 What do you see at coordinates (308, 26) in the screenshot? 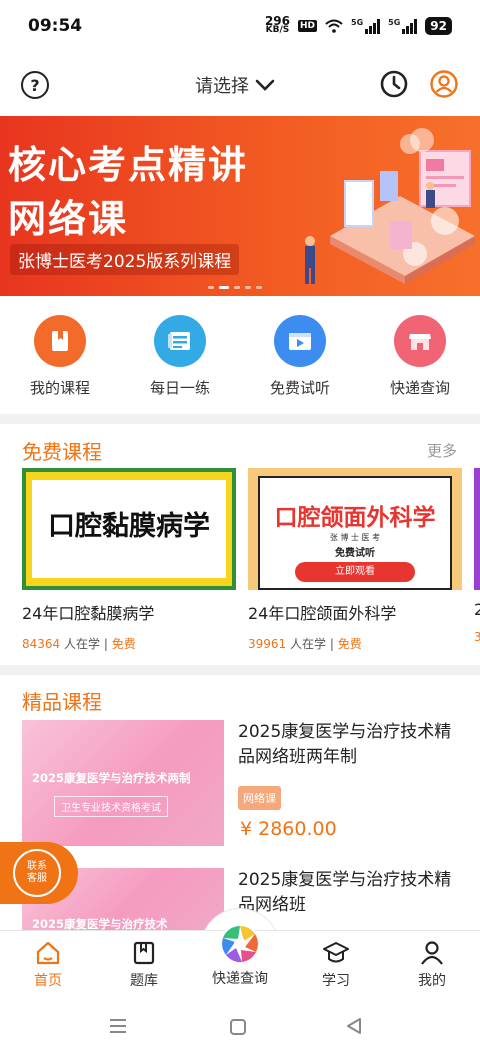
I see `hd-icon: HD` at bounding box center [308, 26].